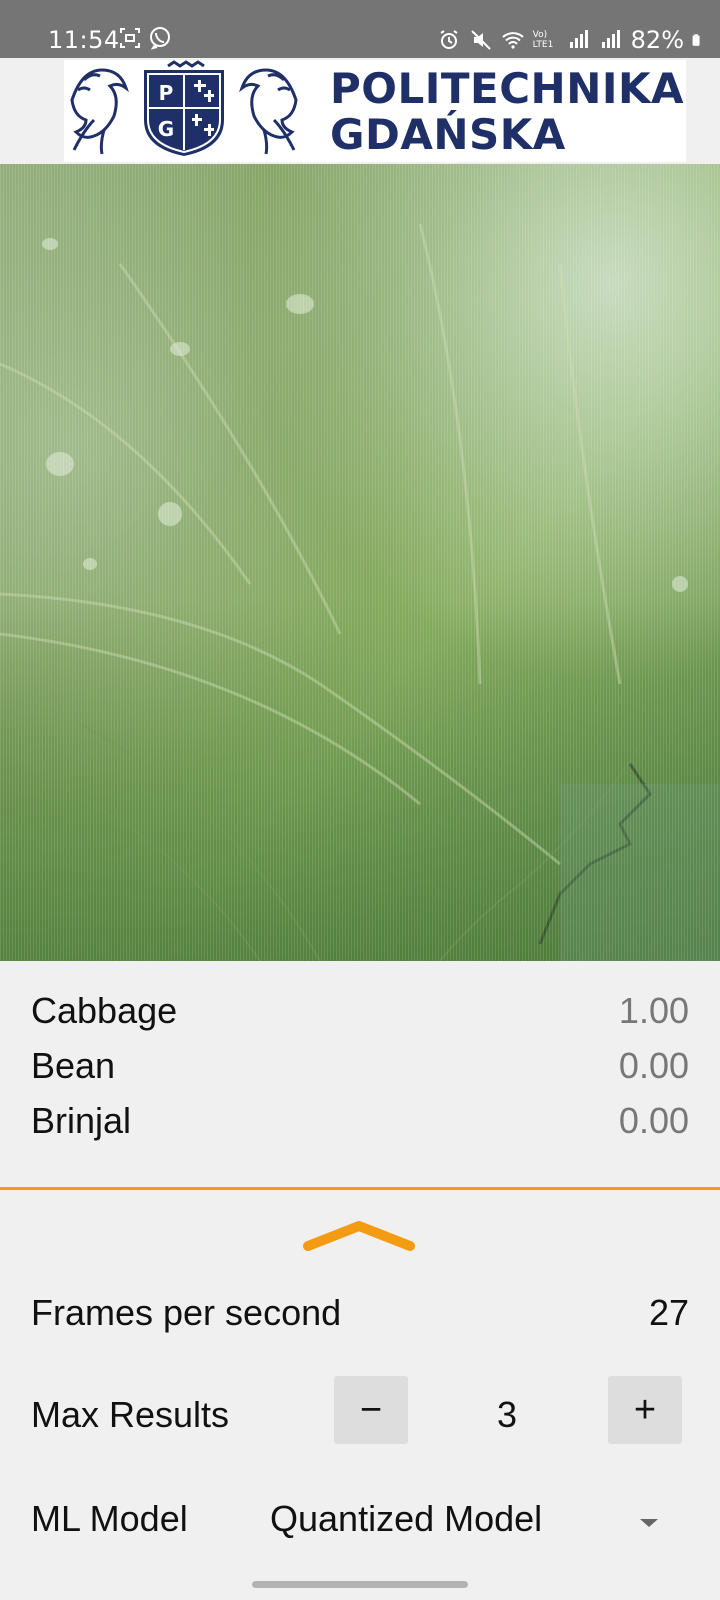 This screenshot has width=720, height=1600. I want to click on mute-icon, so click(480, 40).